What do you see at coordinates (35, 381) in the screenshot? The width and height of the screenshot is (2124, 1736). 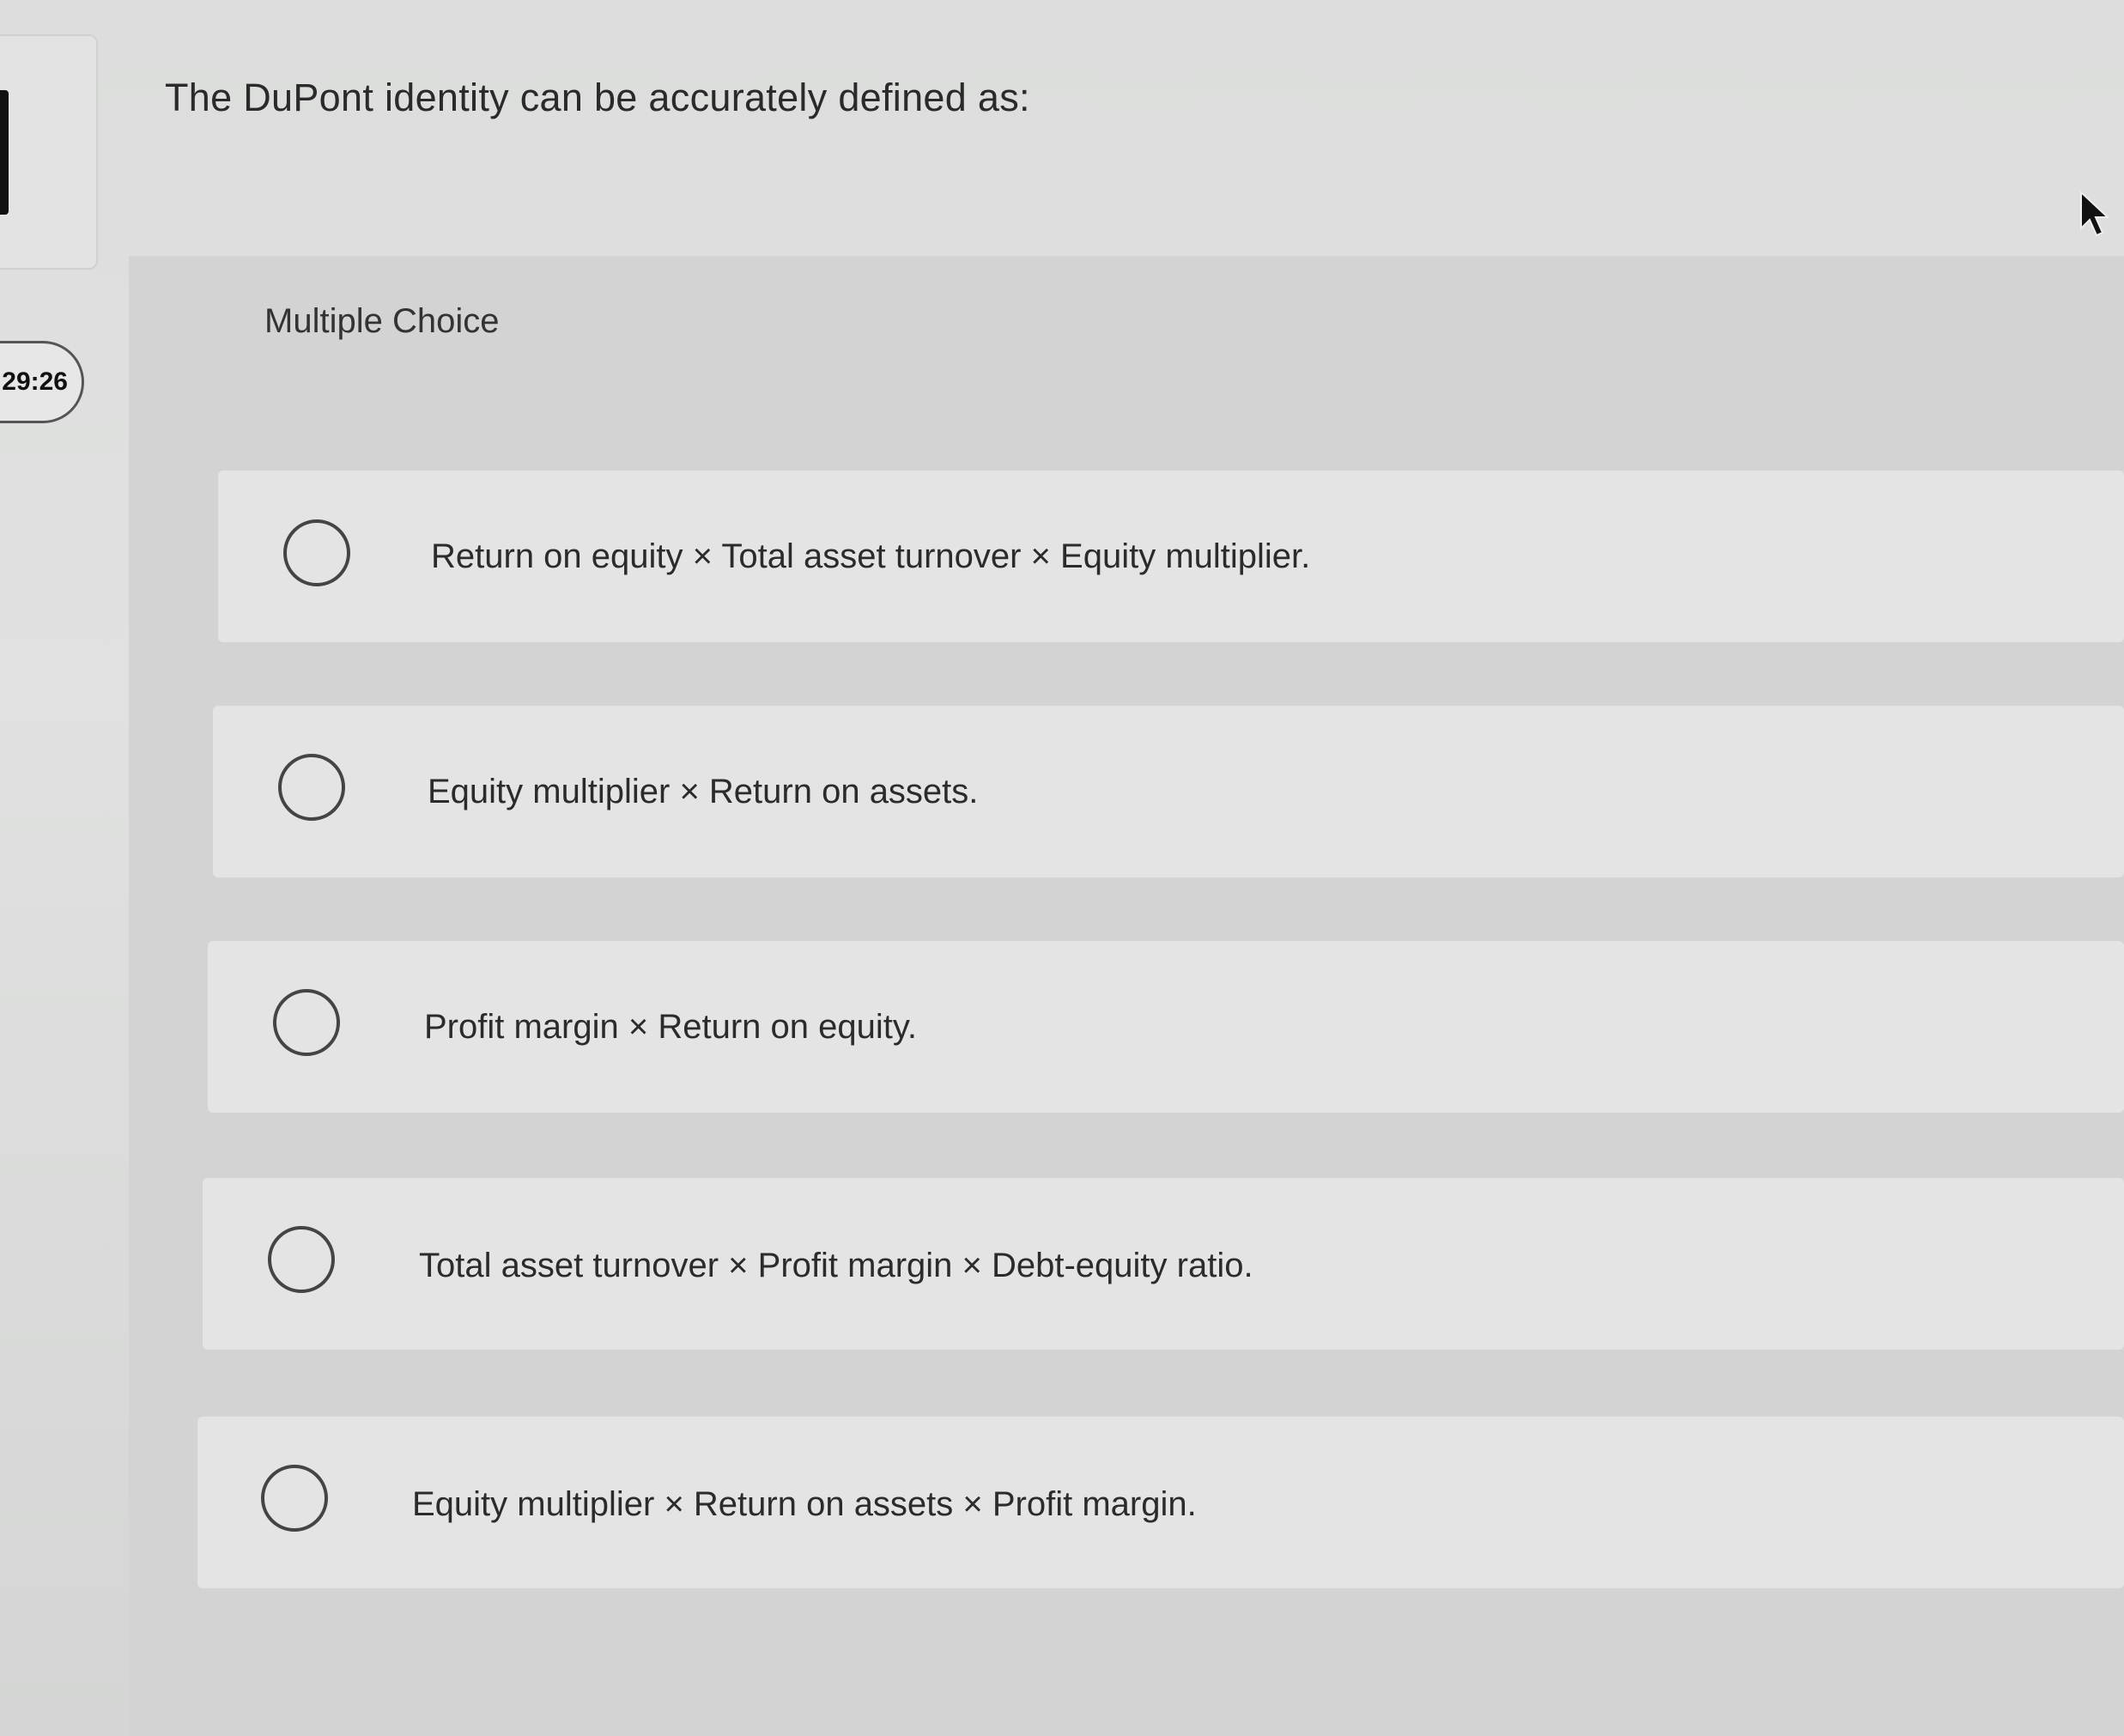 I see `timer-text: 29:26` at bounding box center [35, 381].